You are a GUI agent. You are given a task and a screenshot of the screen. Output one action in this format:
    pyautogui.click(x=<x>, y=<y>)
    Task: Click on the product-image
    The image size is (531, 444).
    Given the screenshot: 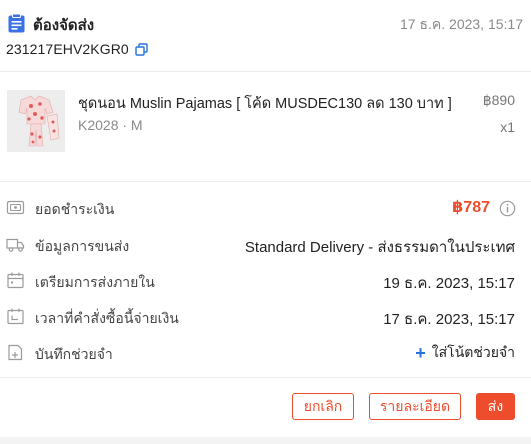 What is the action you would take?
    pyautogui.click(x=36, y=121)
    